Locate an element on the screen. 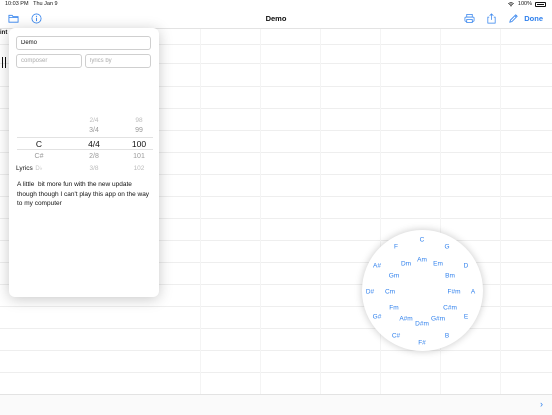  lyrics-label: Lyrics is located at coordinates (24, 168).